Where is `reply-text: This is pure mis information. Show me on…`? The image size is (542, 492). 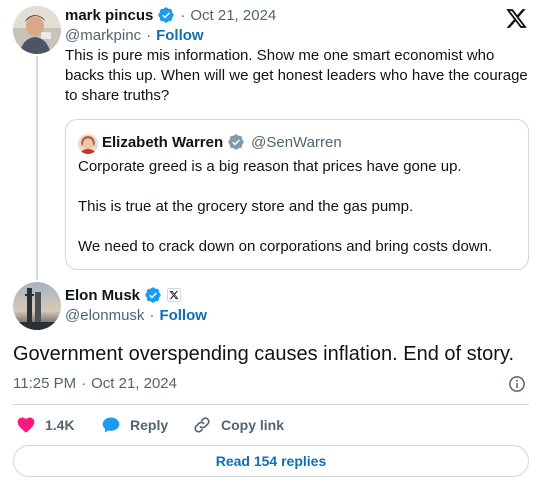
reply-text: This is pure mis information. Show me on… is located at coordinates (296, 75).